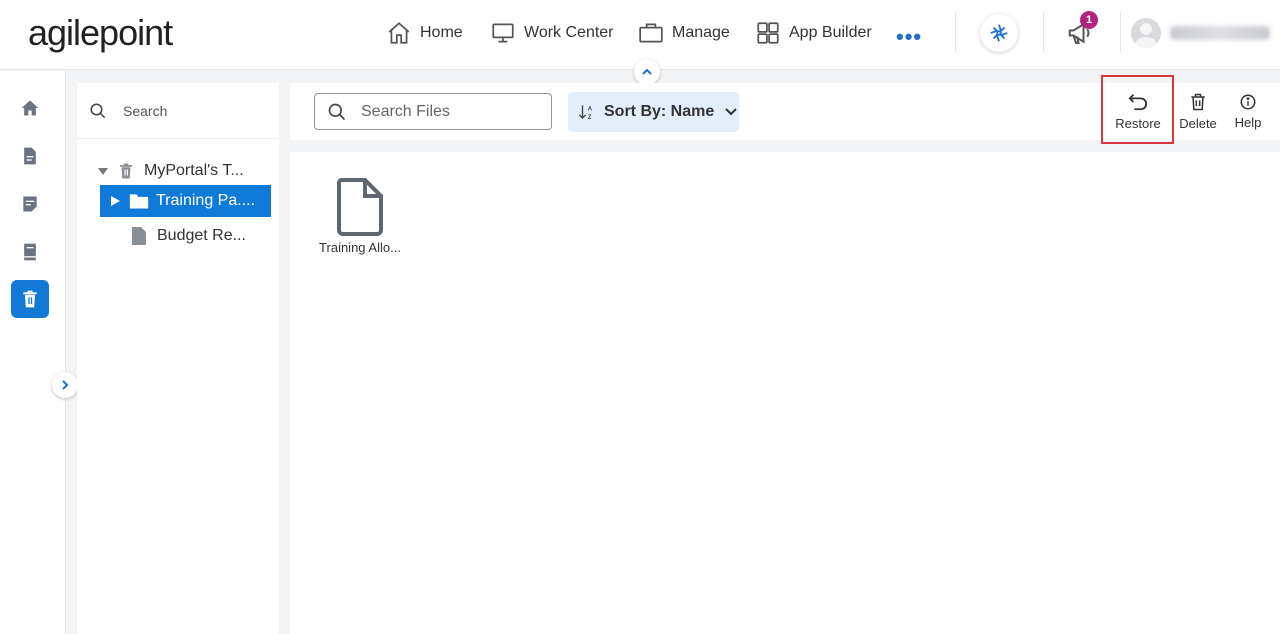 The width and height of the screenshot is (1280, 634). What do you see at coordinates (1248, 111) in the screenshot?
I see `help-button: Help` at bounding box center [1248, 111].